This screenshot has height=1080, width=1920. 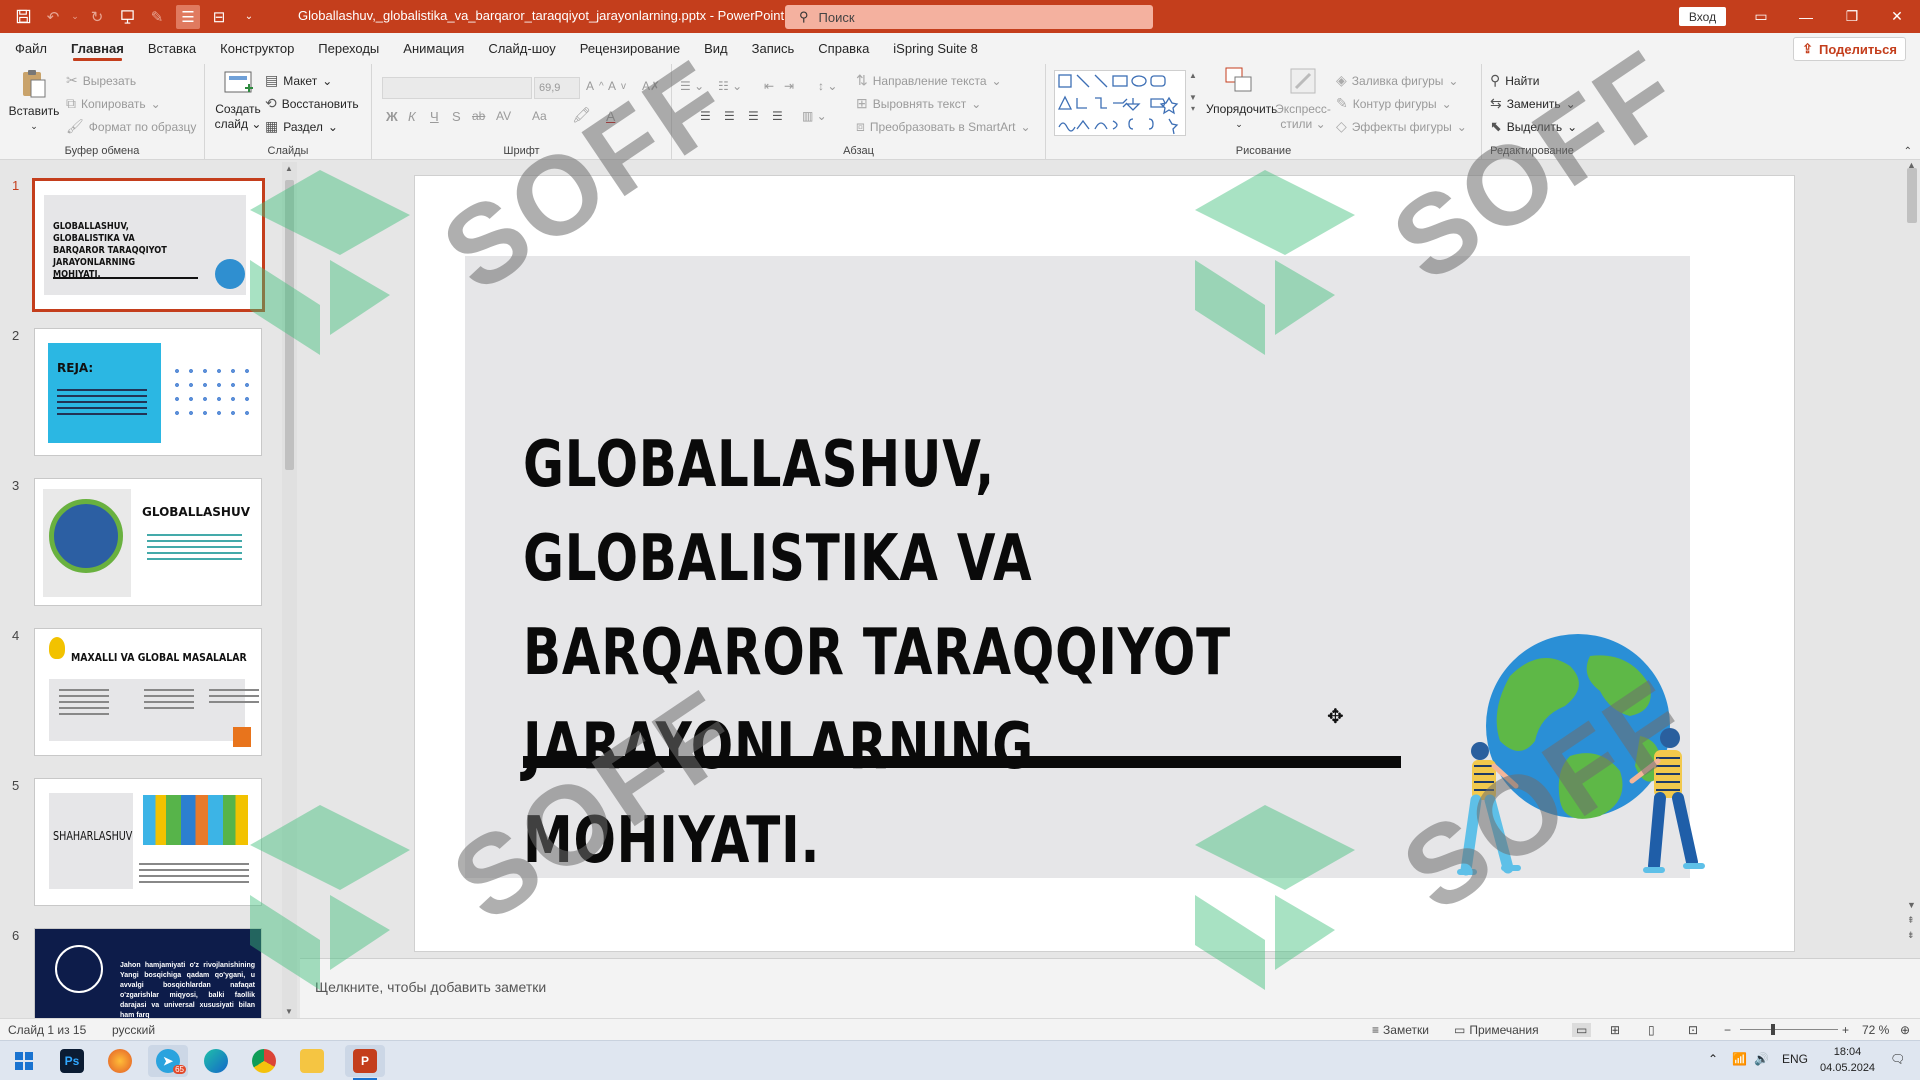 What do you see at coordinates (127, 16) in the screenshot?
I see `present-from-start-icon` at bounding box center [127, 16].